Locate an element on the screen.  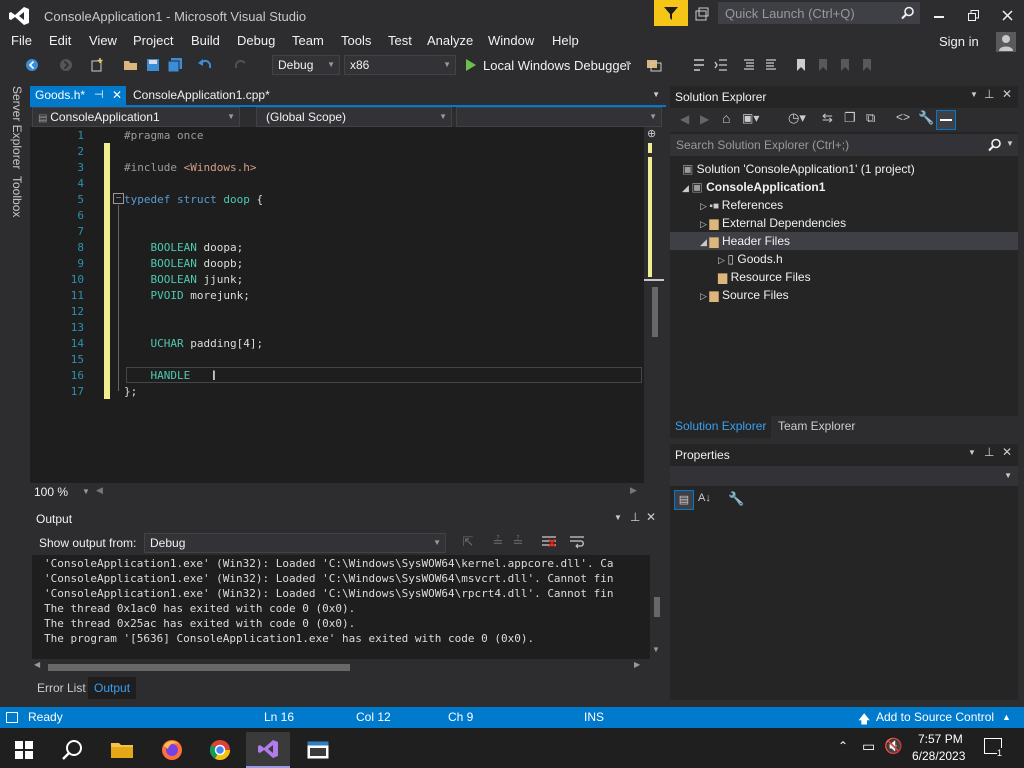
code-line: UCHAR padding[4]; is located at coordinates (193, 344).